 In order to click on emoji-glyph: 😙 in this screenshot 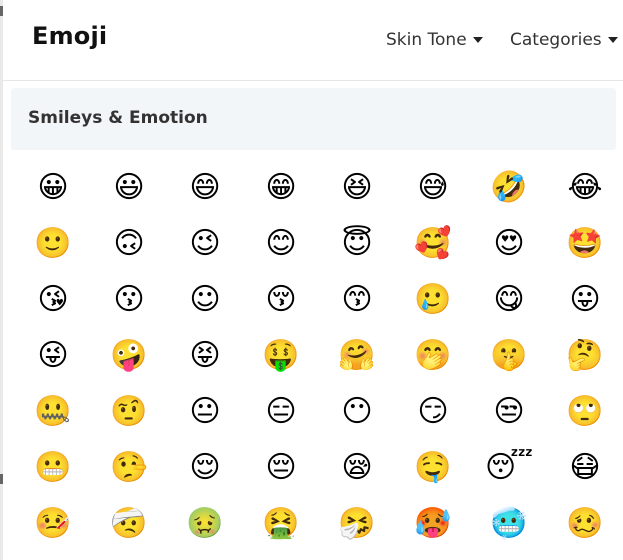, I will do `click(357, 299)`.